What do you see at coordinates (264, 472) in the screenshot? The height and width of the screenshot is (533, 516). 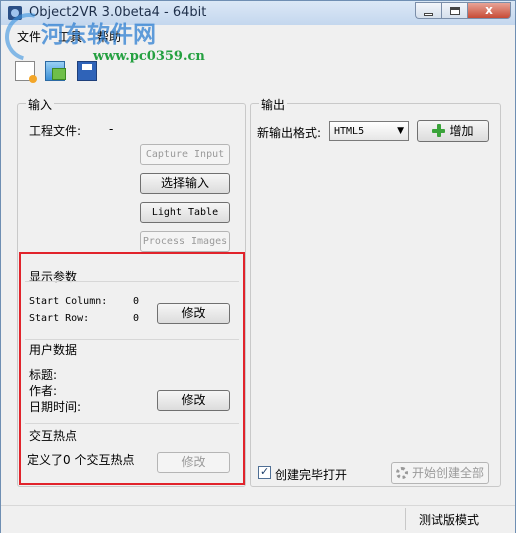 I see `open-after-create-checkbox` at bounding box center [264, 472].